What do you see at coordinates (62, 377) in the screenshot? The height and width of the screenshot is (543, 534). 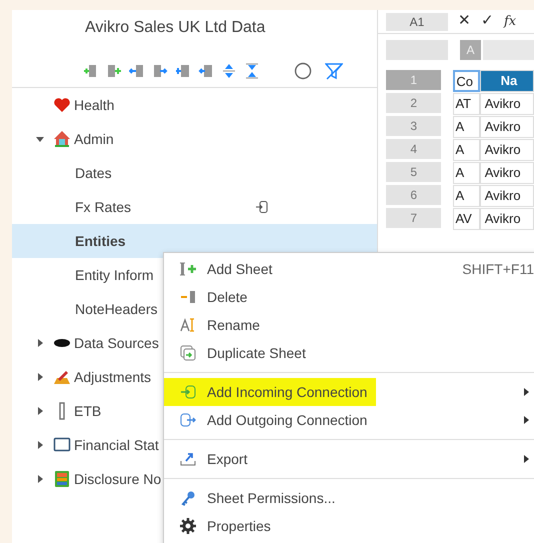 I see `pen-icon` at bounding box center [62, 377].